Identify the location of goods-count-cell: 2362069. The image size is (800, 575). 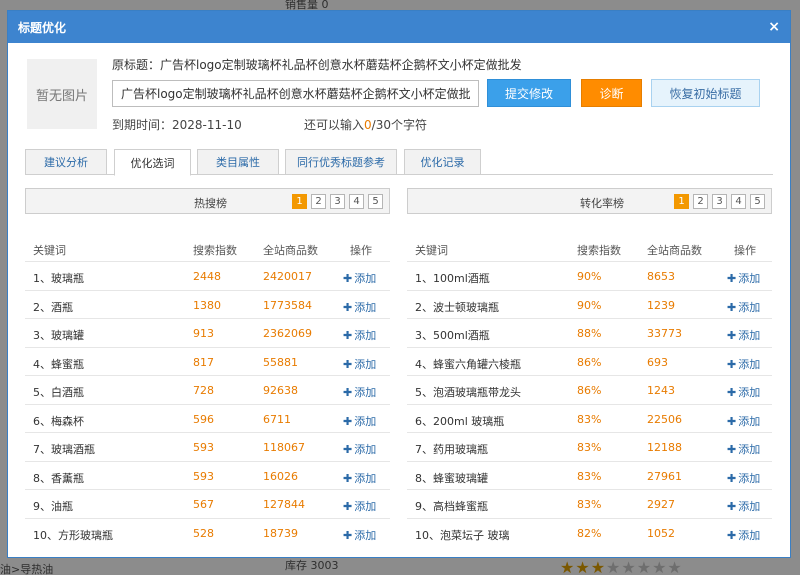
(287, 333).